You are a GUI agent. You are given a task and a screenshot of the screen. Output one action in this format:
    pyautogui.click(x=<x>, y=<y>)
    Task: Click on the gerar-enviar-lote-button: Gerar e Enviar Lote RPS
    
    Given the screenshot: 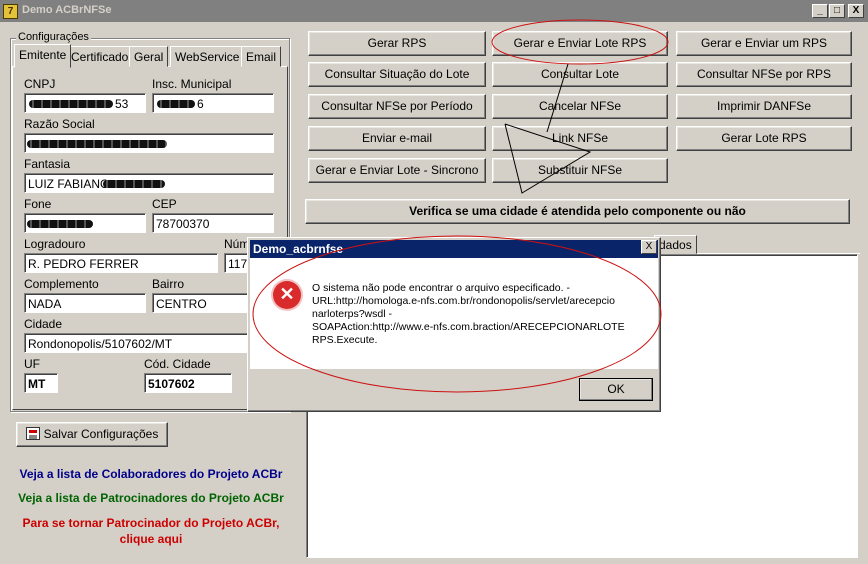 What is the action you would take?
    pyautogui.click(x=580, y=43)
    